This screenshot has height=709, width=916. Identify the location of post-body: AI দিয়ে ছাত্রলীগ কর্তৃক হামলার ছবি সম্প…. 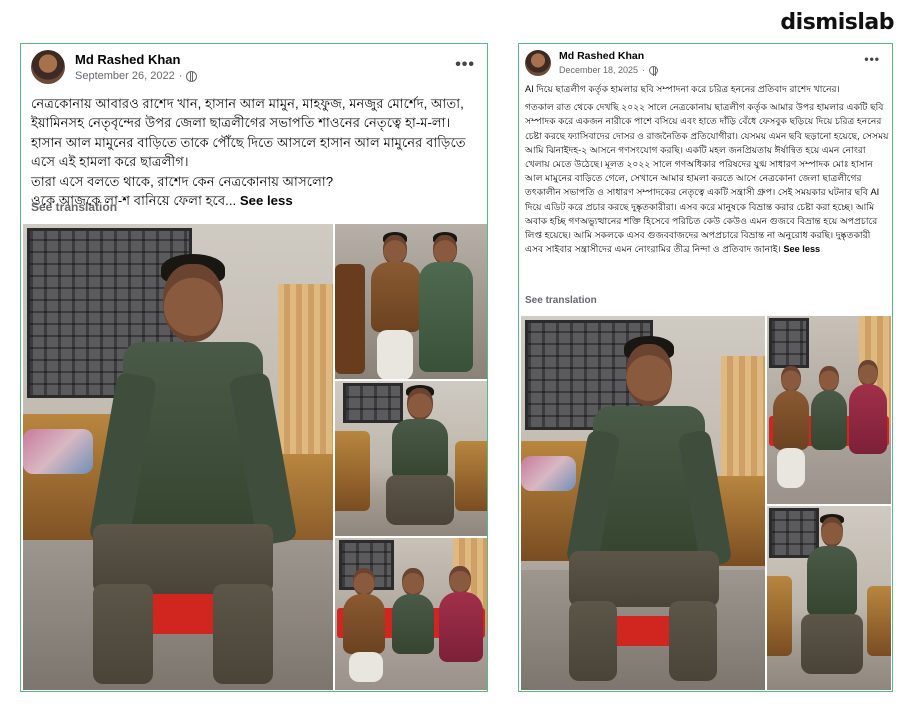
(707, 169).